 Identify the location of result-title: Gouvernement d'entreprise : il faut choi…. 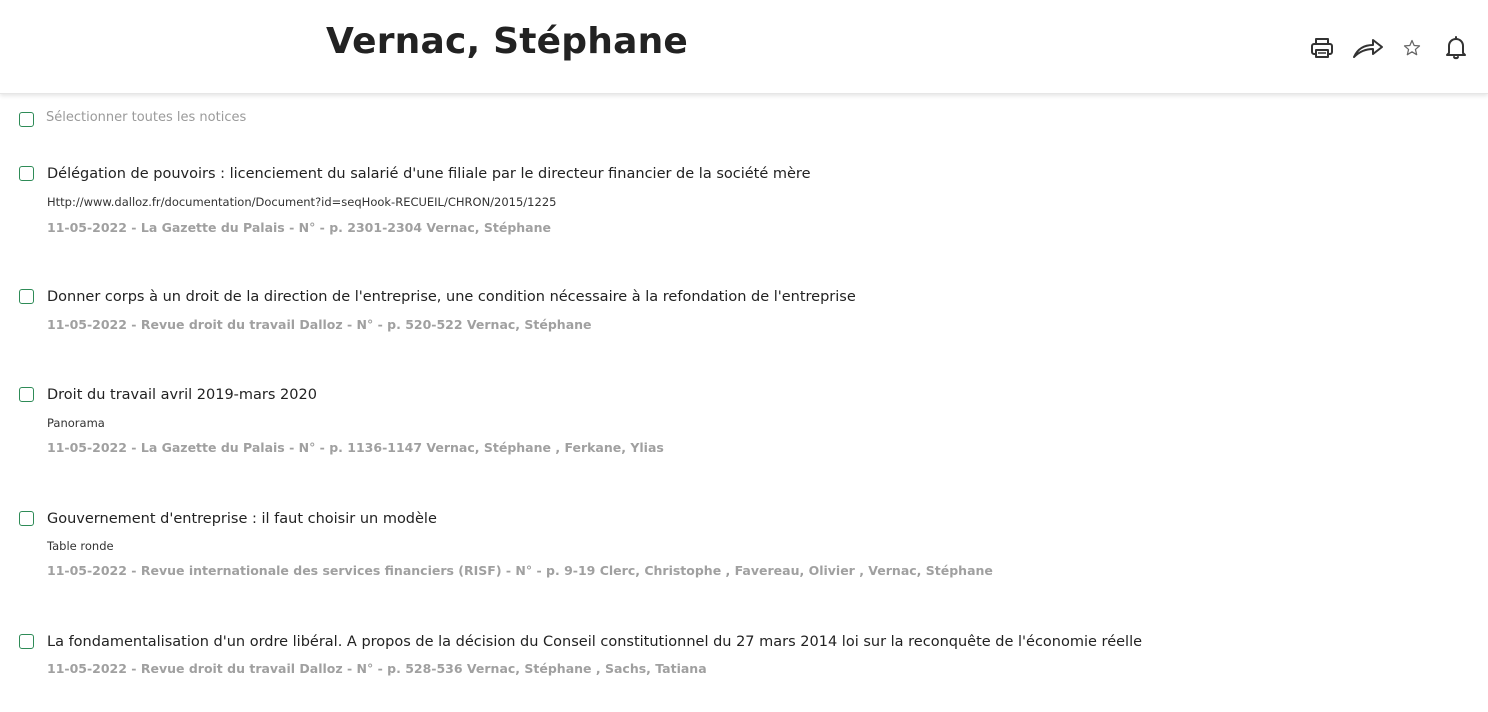
(242, 519).